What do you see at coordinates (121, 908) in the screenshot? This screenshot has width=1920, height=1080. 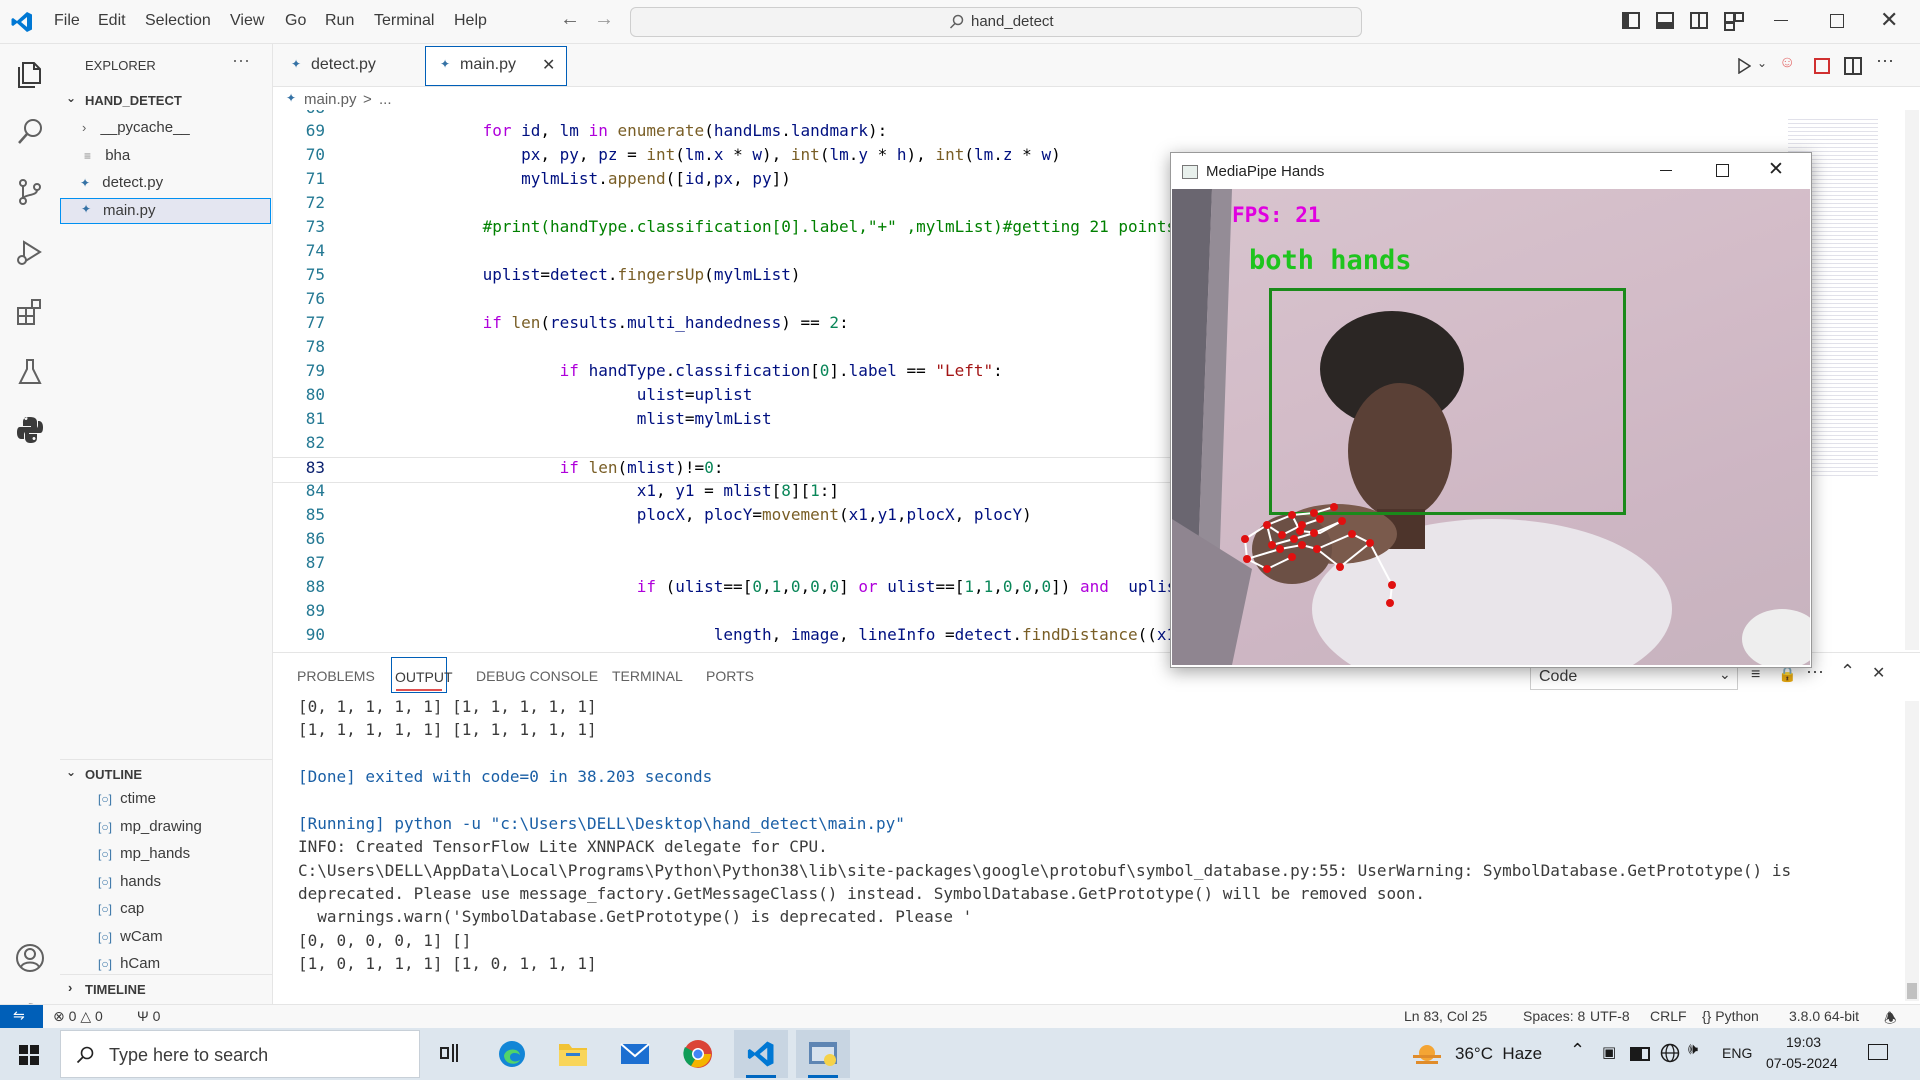 I see `outline-item-cap: [○] cap` at bounding box center [121, 908].